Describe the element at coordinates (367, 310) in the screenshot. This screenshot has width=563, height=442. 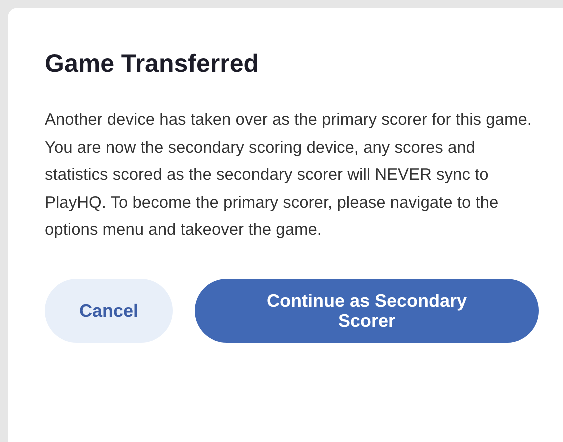
I see `continue-button: Continue as Secondary Scorer` at that location.